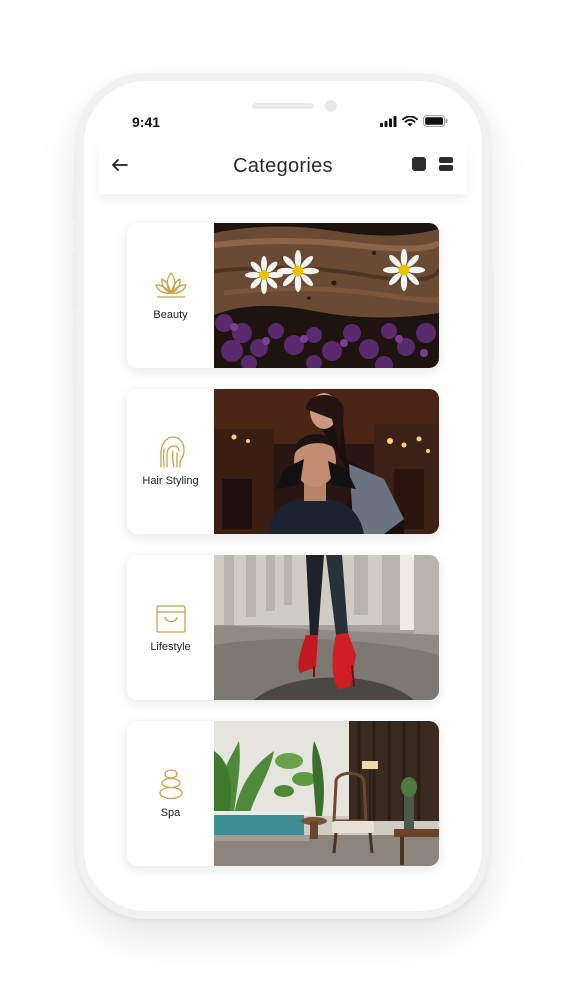 This screenshot has width=566, height=995. I want to click on list-view-icon, so click(446, 164).